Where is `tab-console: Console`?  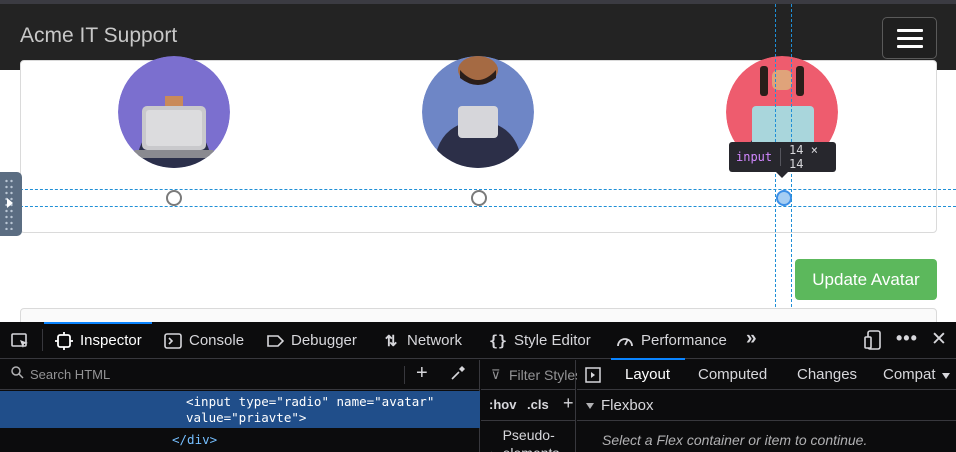 tab-console: Console is located at coordinates (203, 340).